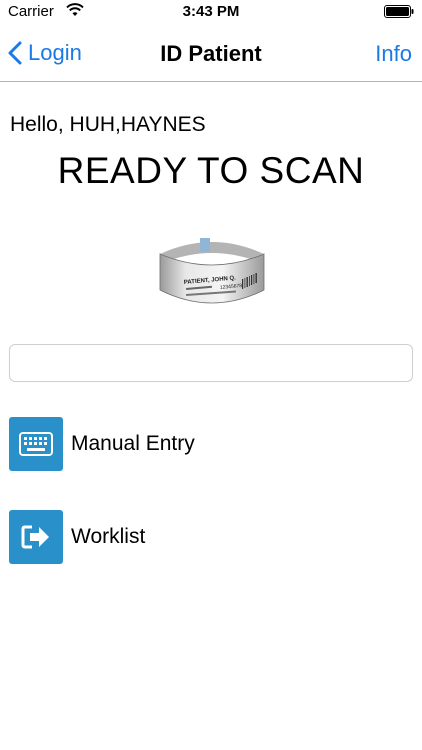 This screenshot has height=750, width=422. I want to click on clock: 3:43 PM, so click(211, 11).